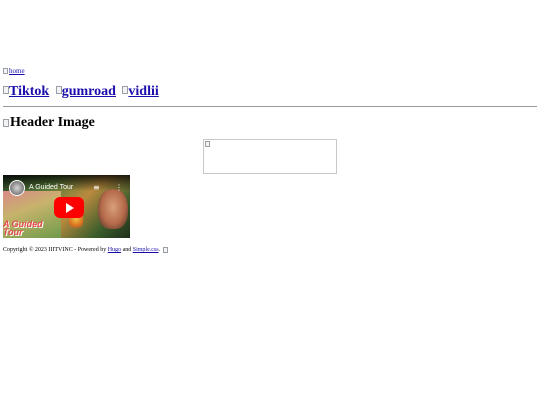 This screenshot has width=540, height=405. I want to click on play-button, so click(69, 207).